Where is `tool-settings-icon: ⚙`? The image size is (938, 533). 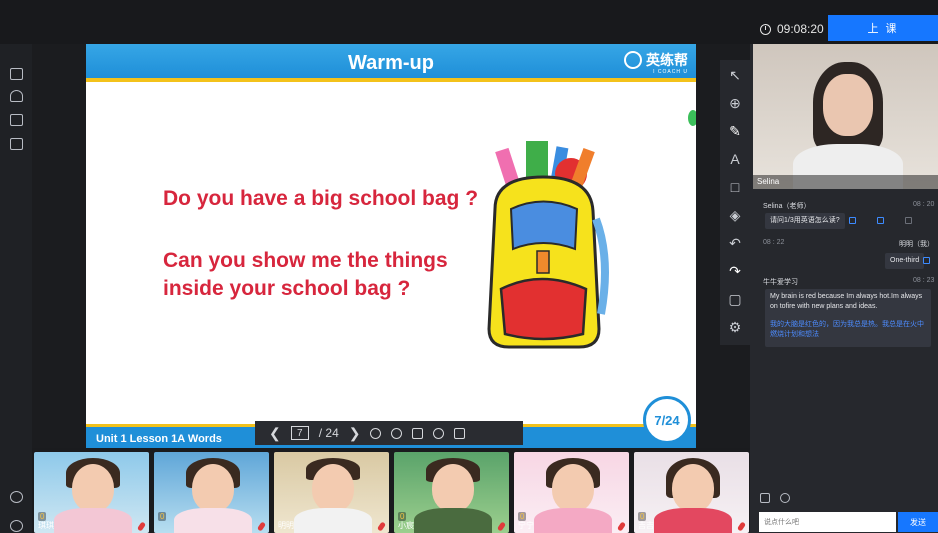
tool-settings-icon: ⚙ is located at coordinates (735, 327).